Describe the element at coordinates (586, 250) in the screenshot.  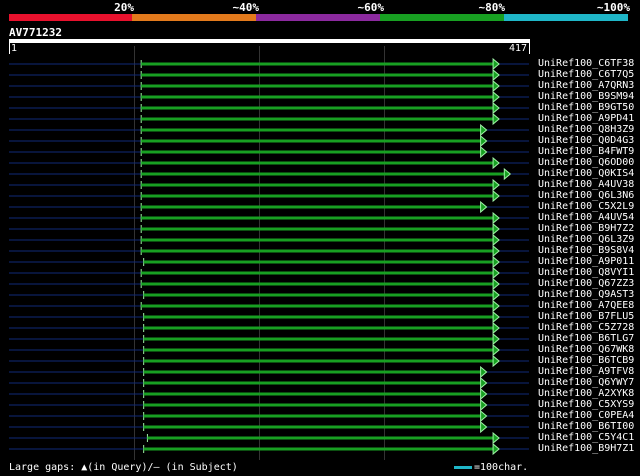
I see `hit-label: UniRef100_B9S8V4` at that location.